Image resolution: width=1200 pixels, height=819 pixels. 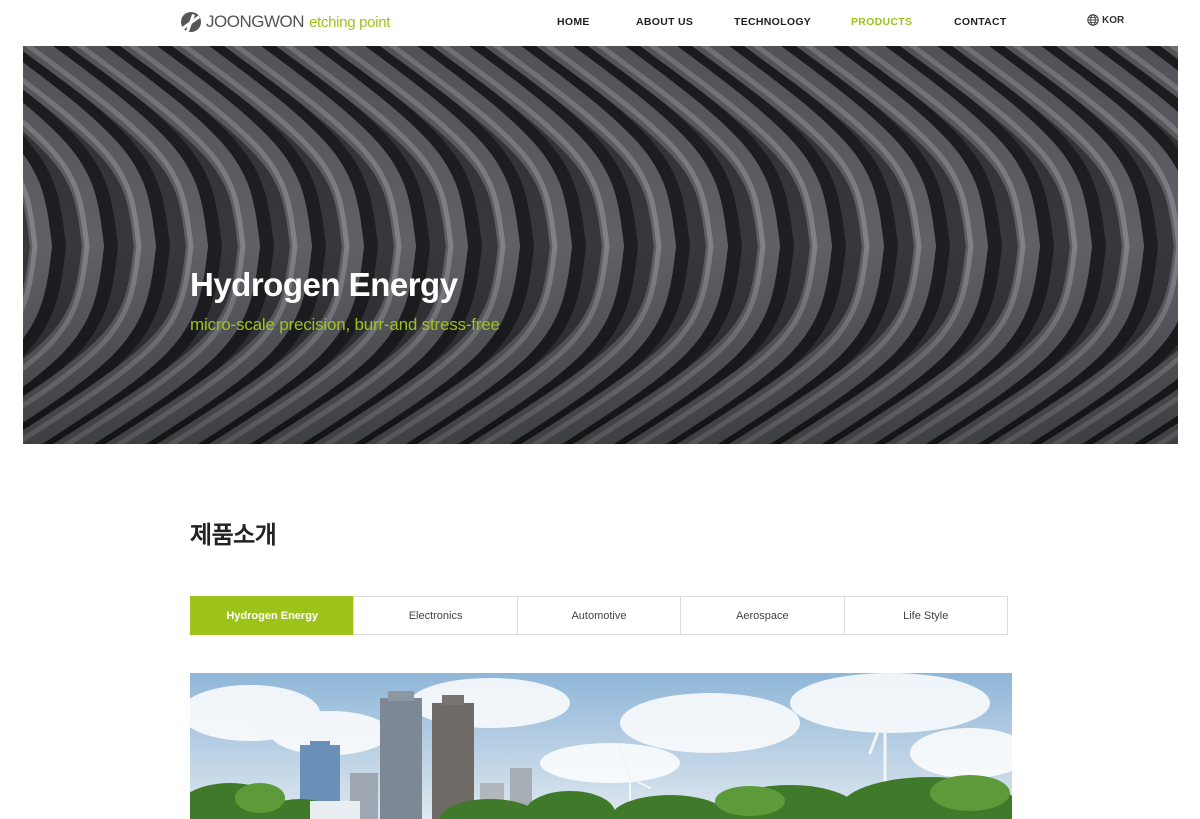 I want to click on tab-aerospace: Aerospace, so click(x=762, y=615).